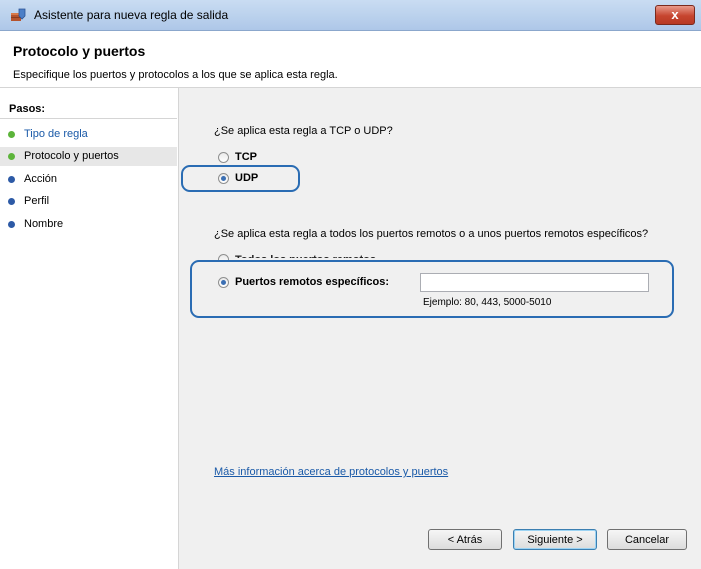 Image resolution: width=701 pixels, height=569 pixels. What do you see at coordinates (223, 157) in the screenshot?
I see `radio-off-icon` at bounding box center [223, 157].